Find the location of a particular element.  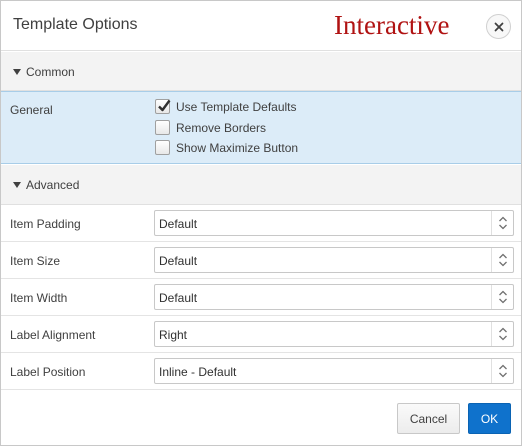

remove-borders-checkbox-row: Remove Borders is located at coordinates (210, 127).